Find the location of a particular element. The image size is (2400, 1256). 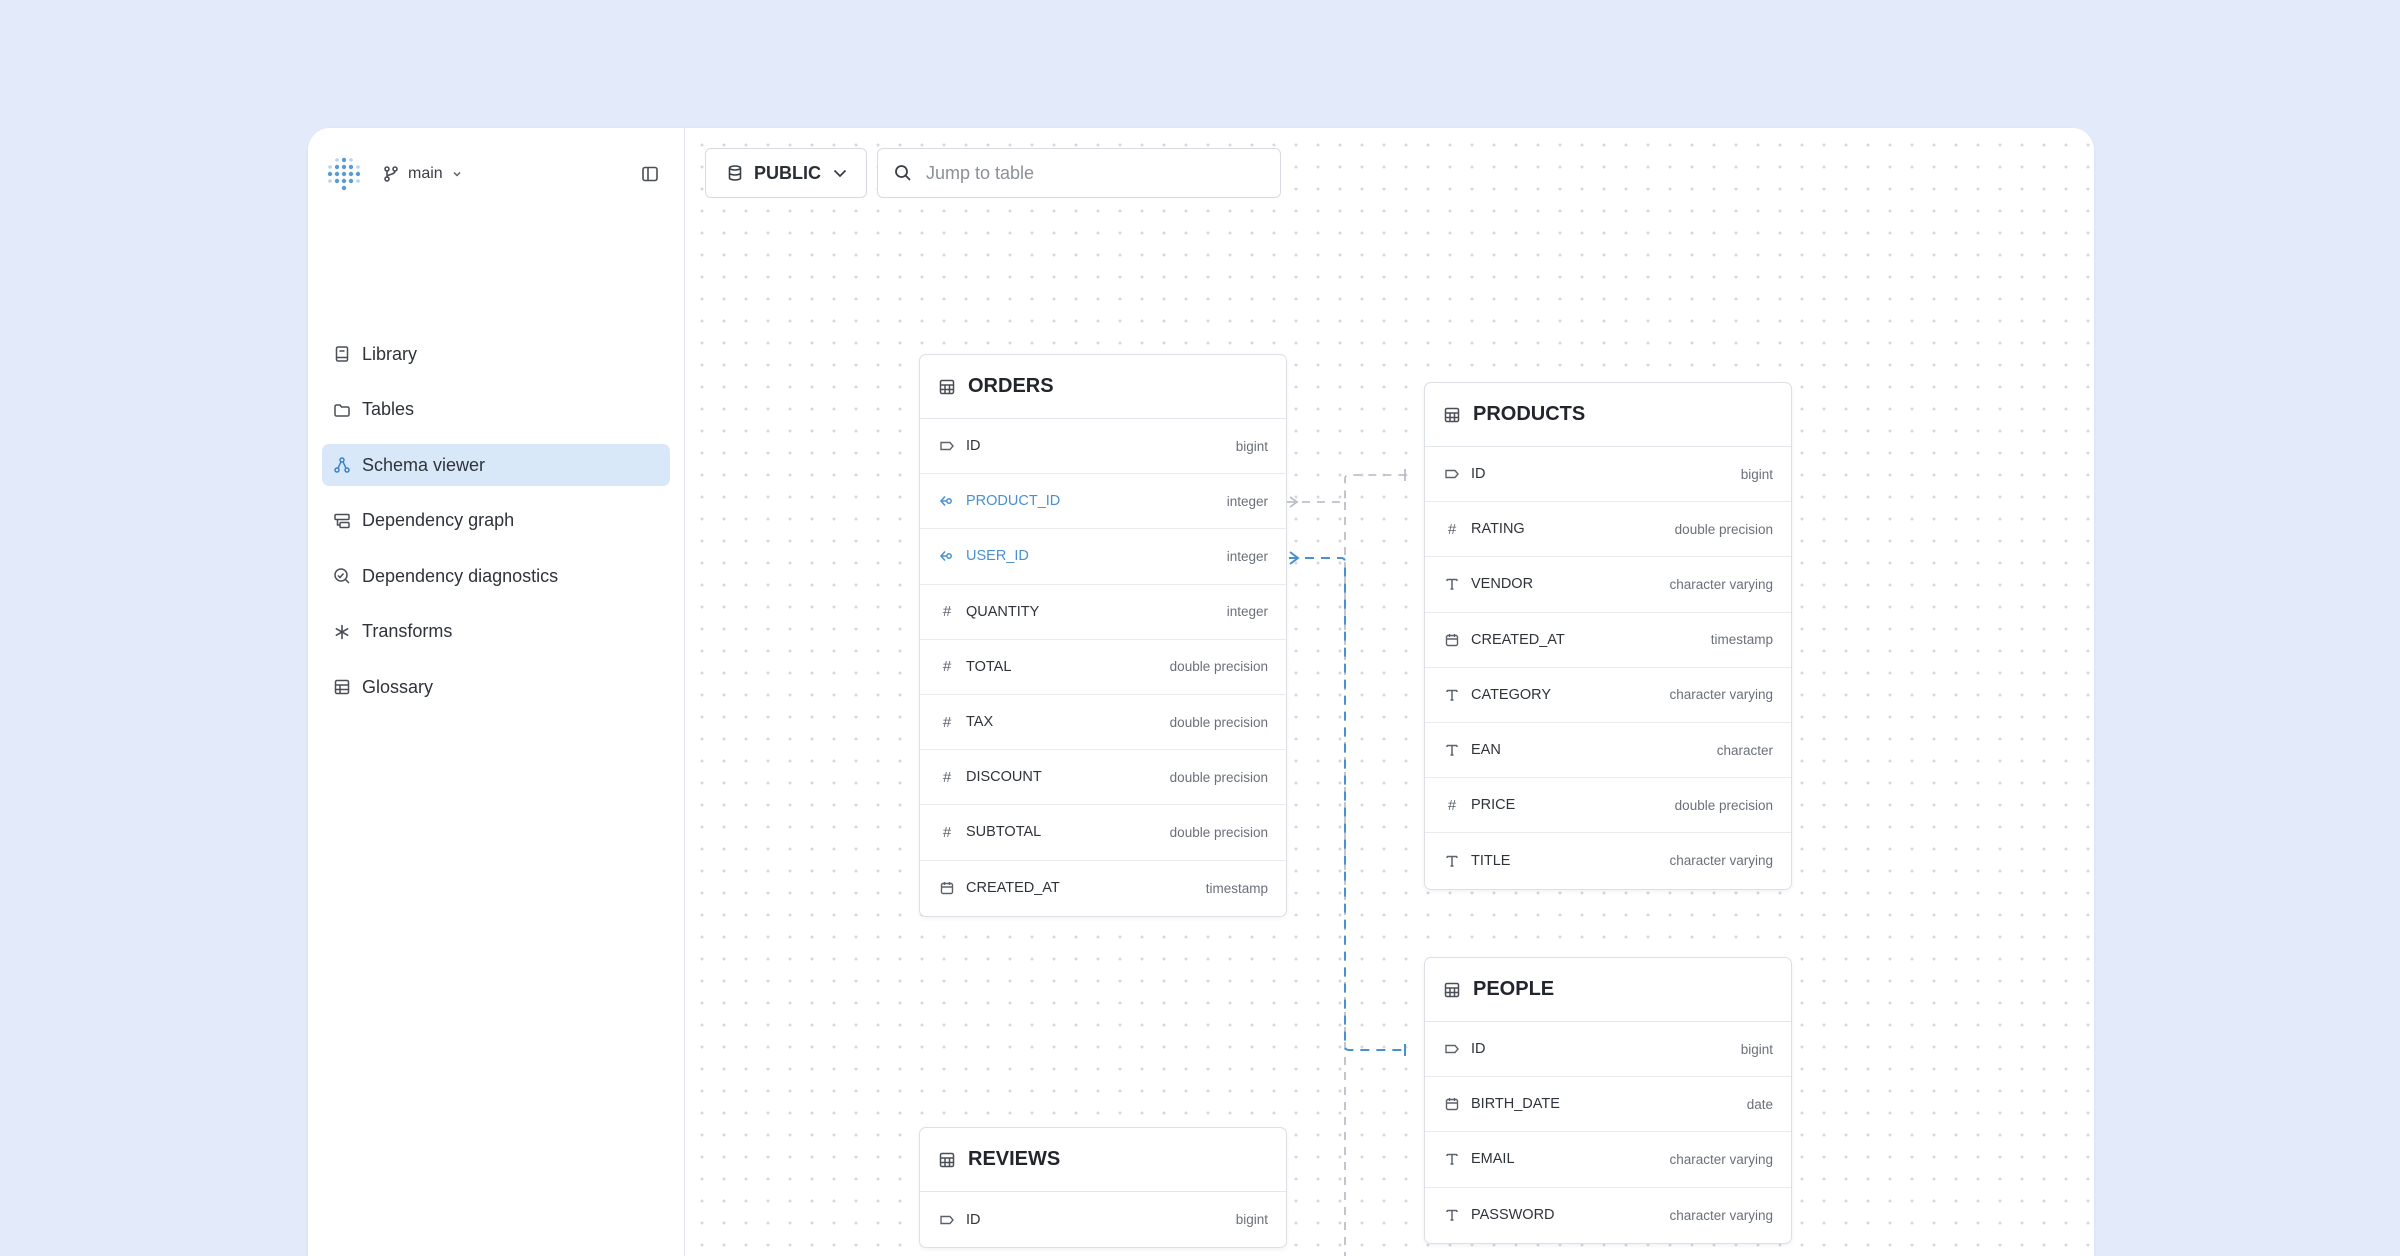

schema-selector-label: PUBLIC is located at coordinates (787, 172).